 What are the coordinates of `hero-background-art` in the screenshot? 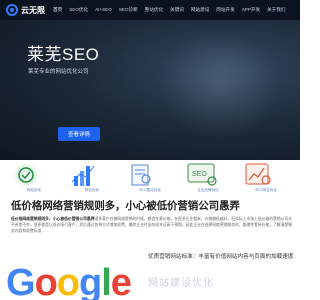 It's located at (220, 85).